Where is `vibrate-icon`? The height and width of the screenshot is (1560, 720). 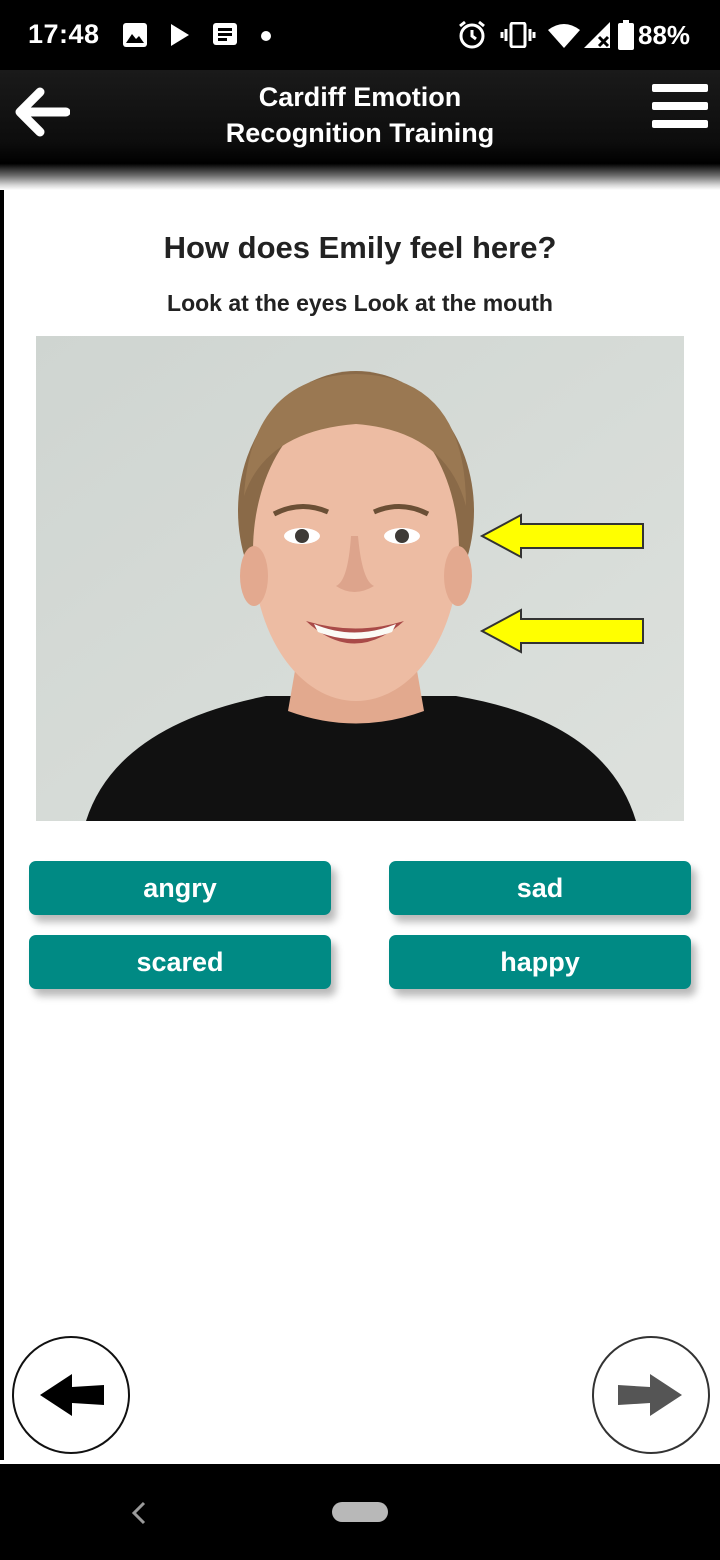
vibrate-icon is located at coordinates (518, 35).